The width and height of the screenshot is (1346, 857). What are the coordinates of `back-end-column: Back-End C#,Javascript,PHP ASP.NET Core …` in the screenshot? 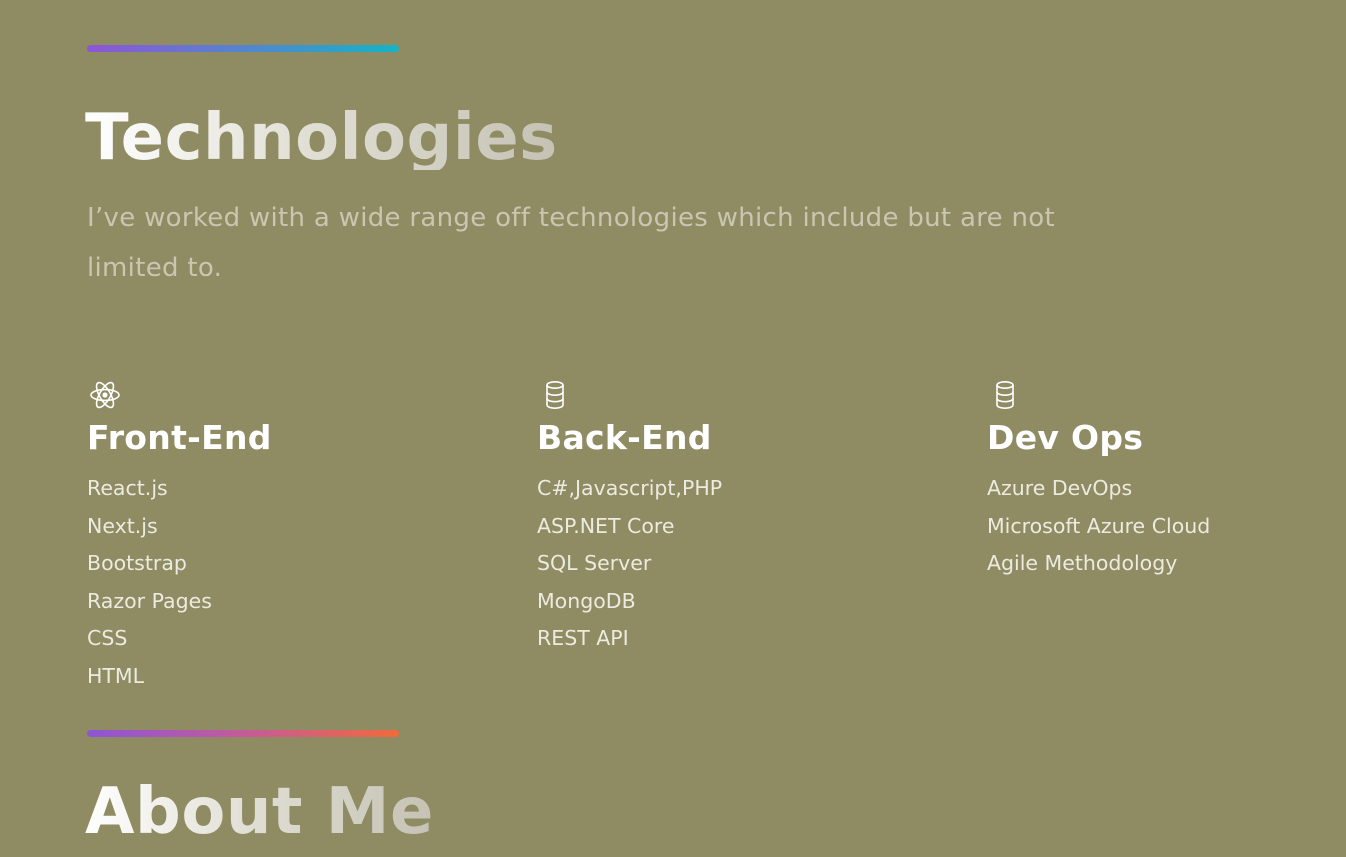 It's located at (737, 518).